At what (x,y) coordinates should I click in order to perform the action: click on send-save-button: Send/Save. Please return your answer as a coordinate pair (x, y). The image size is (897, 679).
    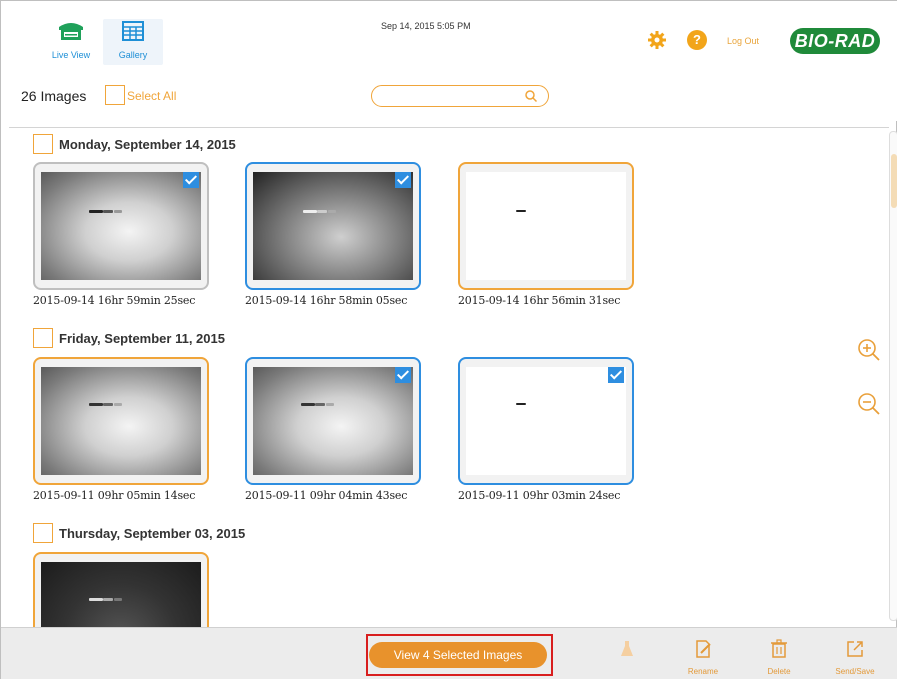
    Looking at the image, I should click on (855, 657).